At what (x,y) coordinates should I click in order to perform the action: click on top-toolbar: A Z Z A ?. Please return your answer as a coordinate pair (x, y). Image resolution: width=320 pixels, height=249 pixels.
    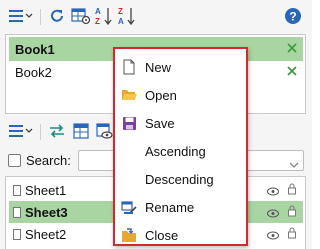
    Looking at the image, I should click on (156, 17).